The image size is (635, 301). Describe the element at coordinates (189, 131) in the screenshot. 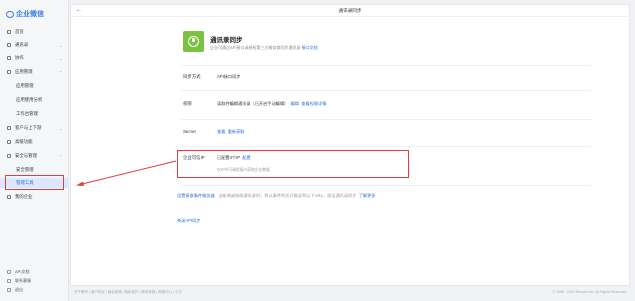

I see `secret-label: Secret` at that location.